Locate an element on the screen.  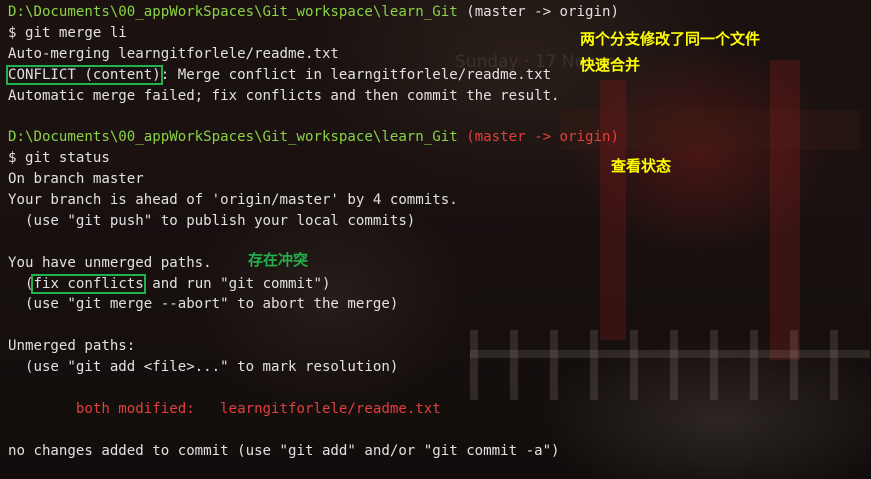
terminal-line: You have unmerged paths. is located at coordinates (313, 263).